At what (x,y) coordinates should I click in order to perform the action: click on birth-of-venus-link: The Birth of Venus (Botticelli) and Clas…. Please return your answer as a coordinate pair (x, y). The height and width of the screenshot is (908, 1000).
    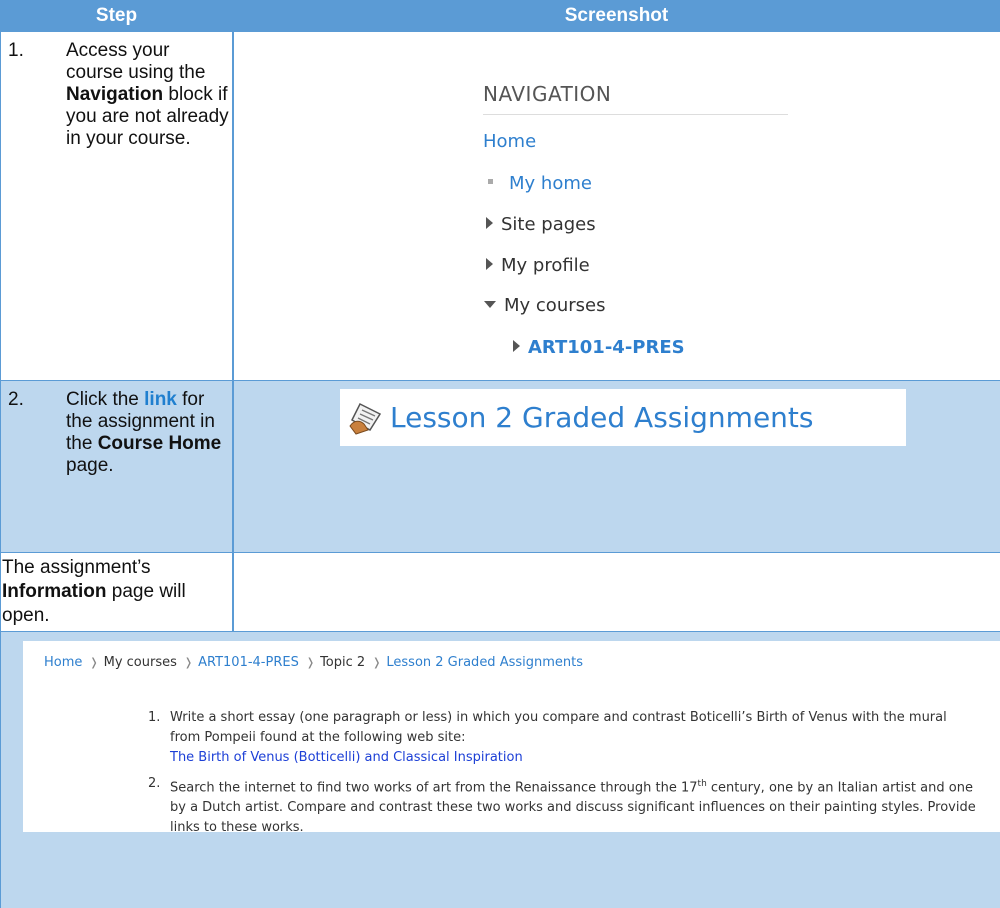
    Looking at the image, I should click on (346, 757).